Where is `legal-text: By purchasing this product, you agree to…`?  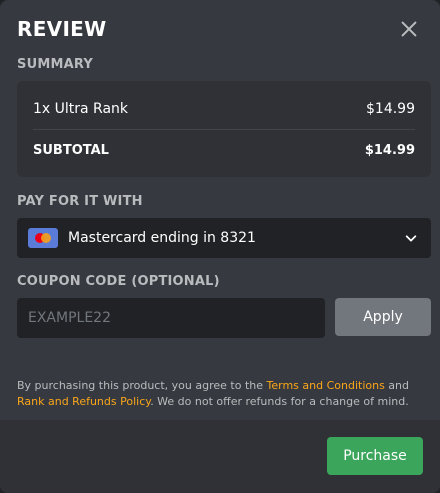 legal-text: By purchasing this product, you agree to… is located at coordinates (213, 393).